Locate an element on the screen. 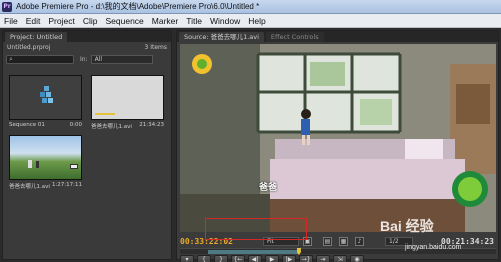  thumb-badge is located at coordinates (74, 166).